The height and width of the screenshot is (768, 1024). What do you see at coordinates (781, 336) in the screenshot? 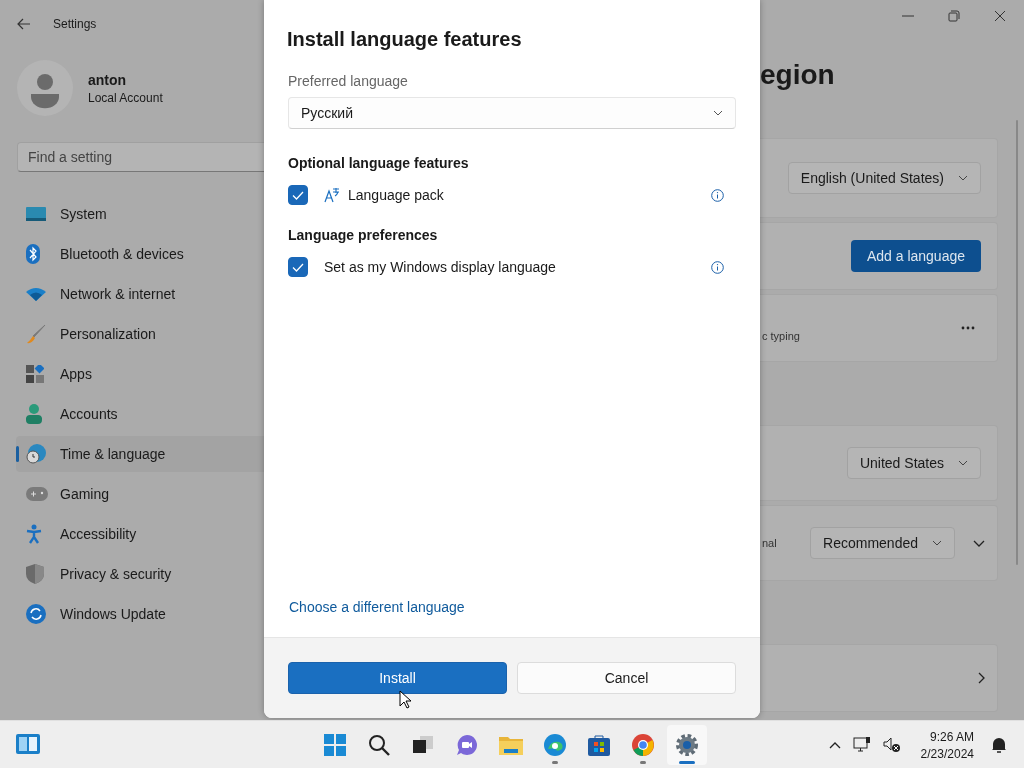
I see `card-caption: c typing` at bounding box center [781, 336].